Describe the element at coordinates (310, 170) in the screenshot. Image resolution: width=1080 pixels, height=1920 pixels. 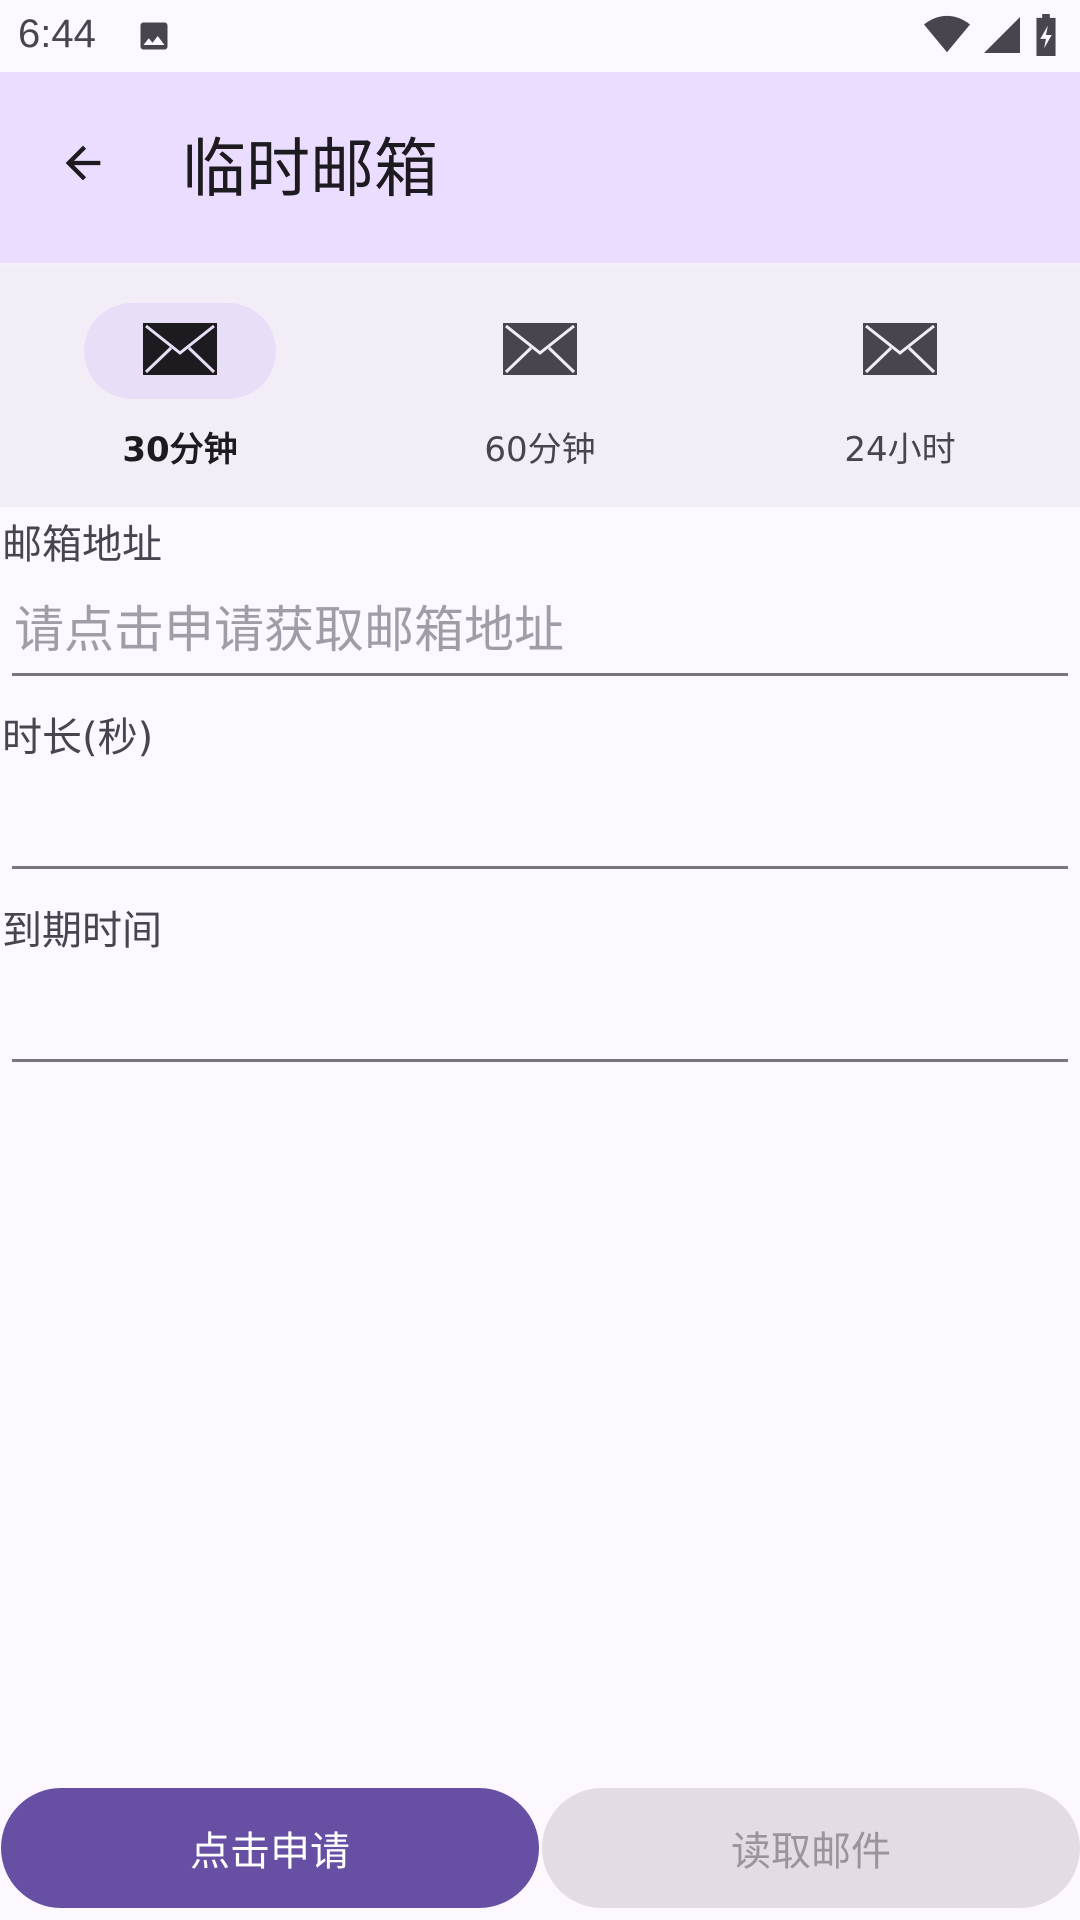
I see `page-title: 临时邮箱` at that location.